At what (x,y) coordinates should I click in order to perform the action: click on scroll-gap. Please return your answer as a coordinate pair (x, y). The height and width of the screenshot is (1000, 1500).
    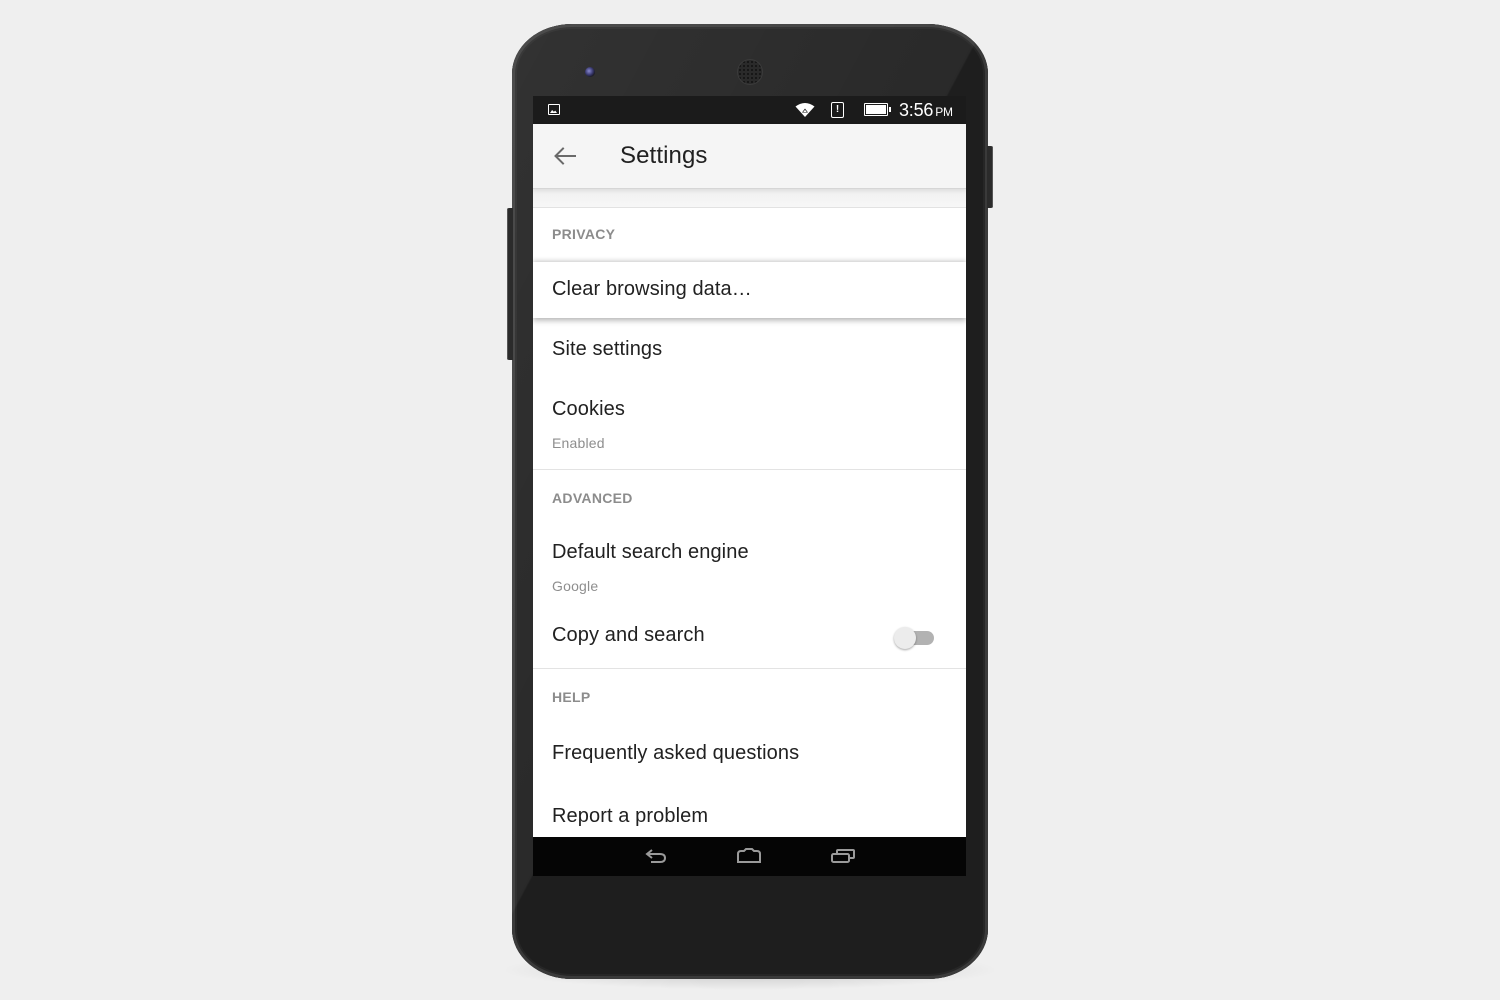
    Looking at the image, I should click on (749, 198).